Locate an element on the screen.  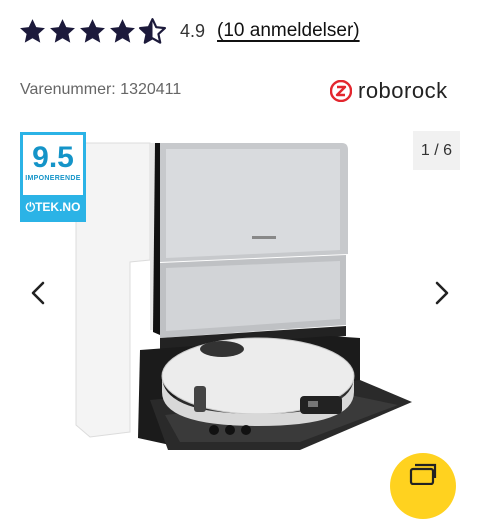
rating-row: 4.9 (10 anmeldelser) is located at coordinates (189, 31).